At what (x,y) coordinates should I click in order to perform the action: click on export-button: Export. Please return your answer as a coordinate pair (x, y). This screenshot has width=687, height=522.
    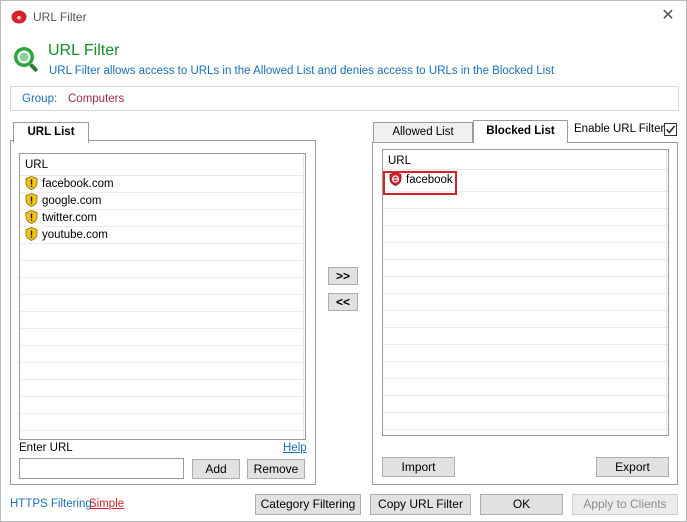
    Looking at the image, I should click on (632, 467).